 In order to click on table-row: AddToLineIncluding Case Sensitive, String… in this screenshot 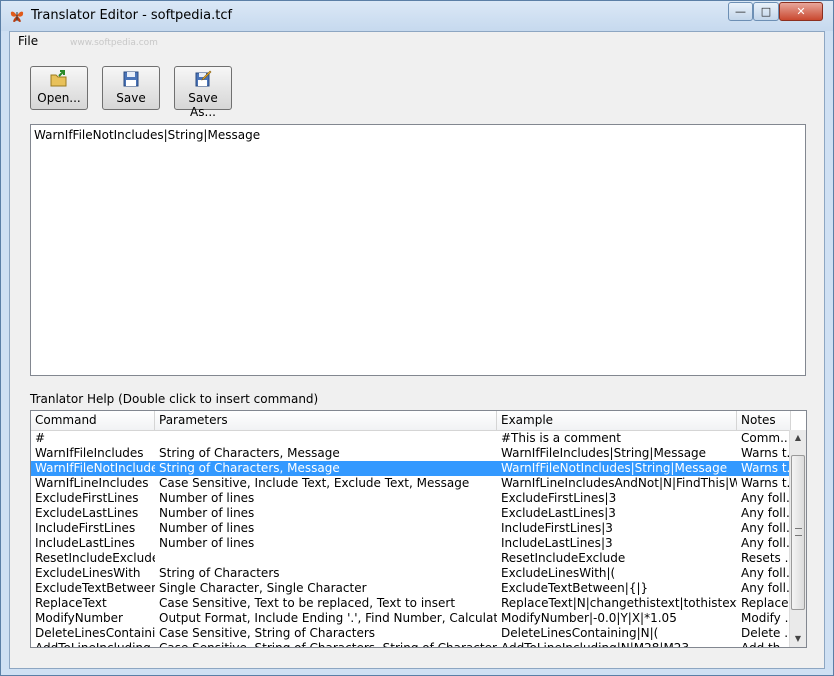, I will do `click(411, 644)`.